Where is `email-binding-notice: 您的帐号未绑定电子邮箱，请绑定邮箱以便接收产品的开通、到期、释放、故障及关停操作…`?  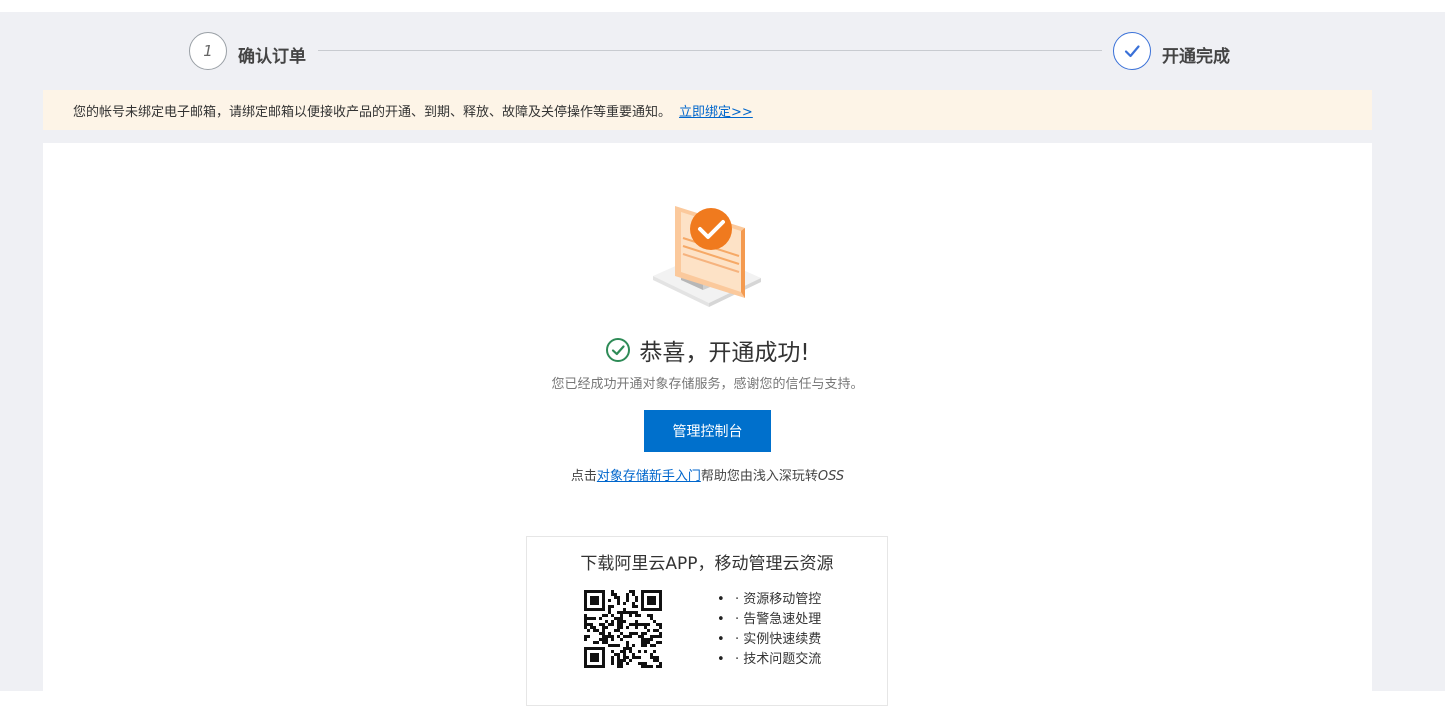
email-binding-notice: 您的帐号未绑定电子邮箱，请绑定邮箱以便接收产品的开通、到期、释放、故障及关停操作… is located at coordinates (707, 110).